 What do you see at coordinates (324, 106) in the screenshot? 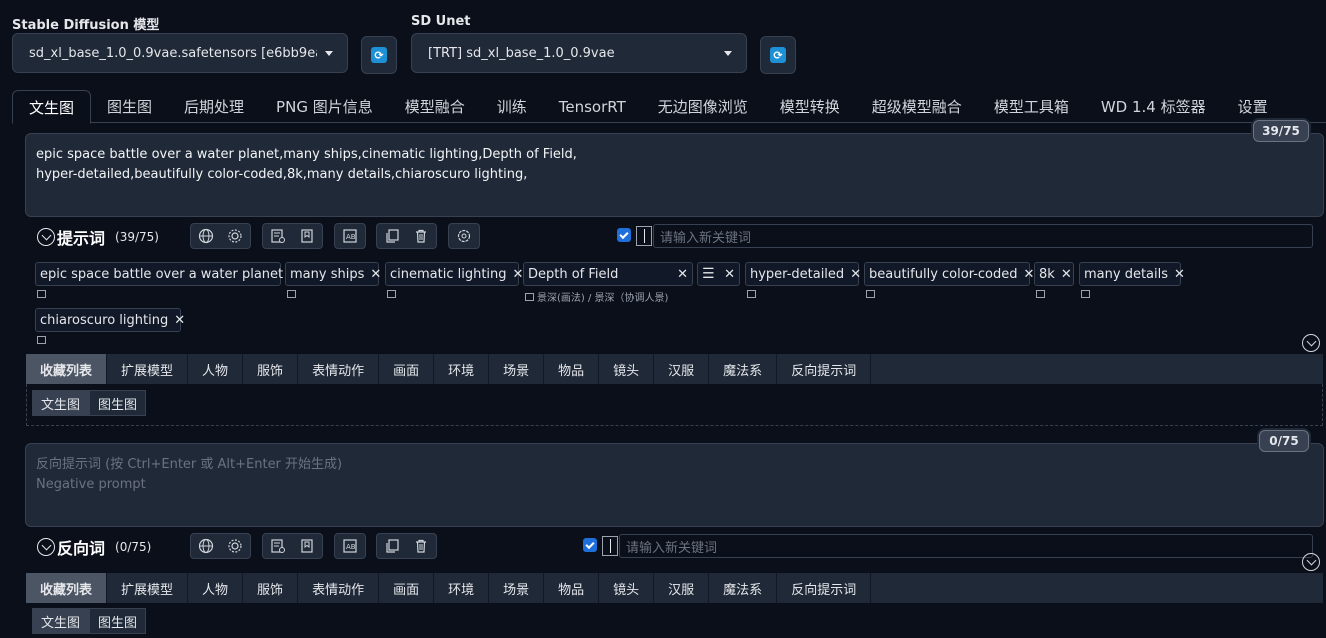
I see `tab-png-info: PNG 图片信息` at bounding box center [324, 106].